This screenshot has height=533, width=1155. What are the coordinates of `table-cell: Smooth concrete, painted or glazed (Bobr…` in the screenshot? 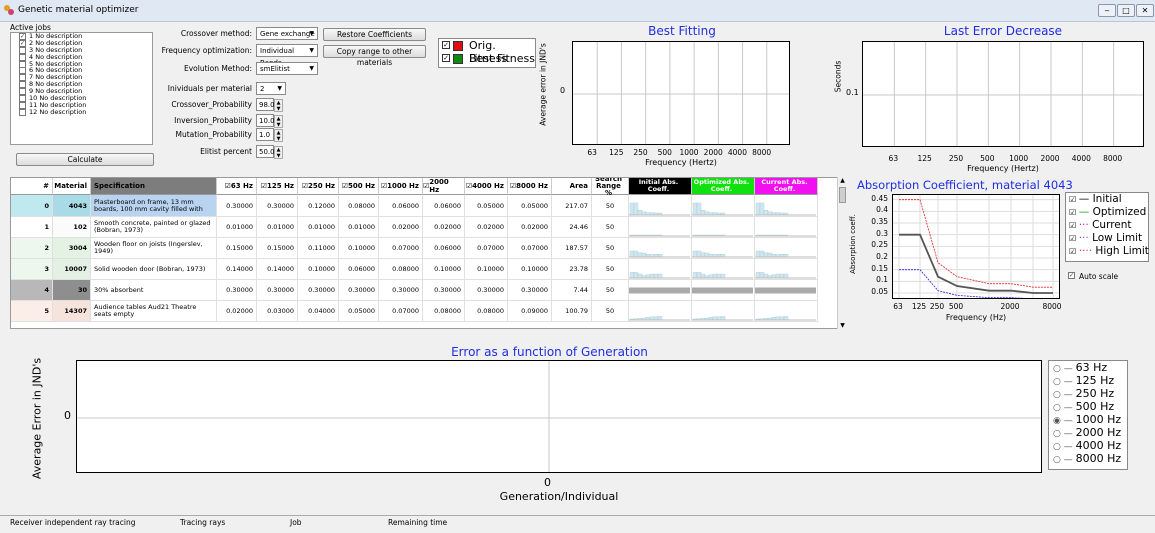 It's located at (154, 227).